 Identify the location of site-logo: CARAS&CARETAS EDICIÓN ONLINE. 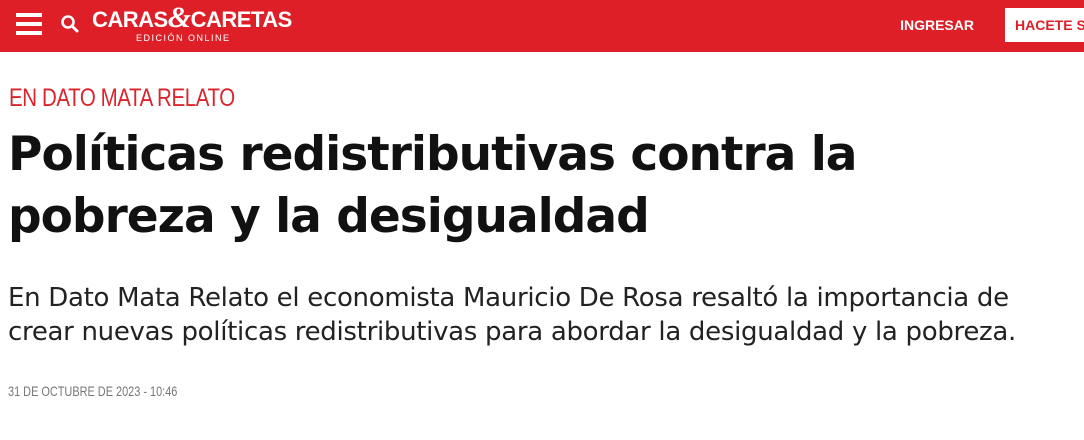
(205, 23).